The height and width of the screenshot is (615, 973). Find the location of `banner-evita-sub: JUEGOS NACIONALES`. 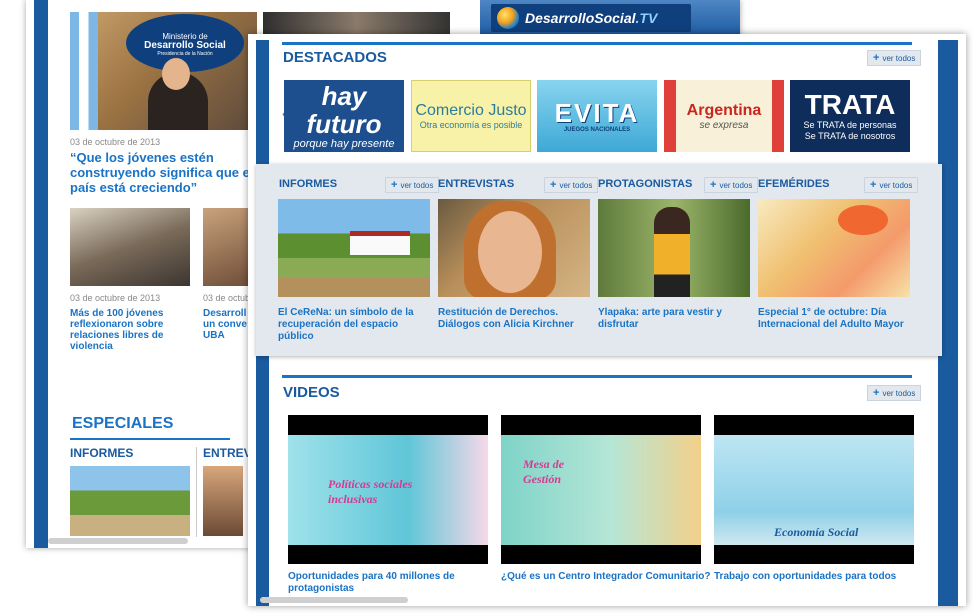

banner-evita-sub: JUEGOS NACIONALES is located at coordinates (597, 130).